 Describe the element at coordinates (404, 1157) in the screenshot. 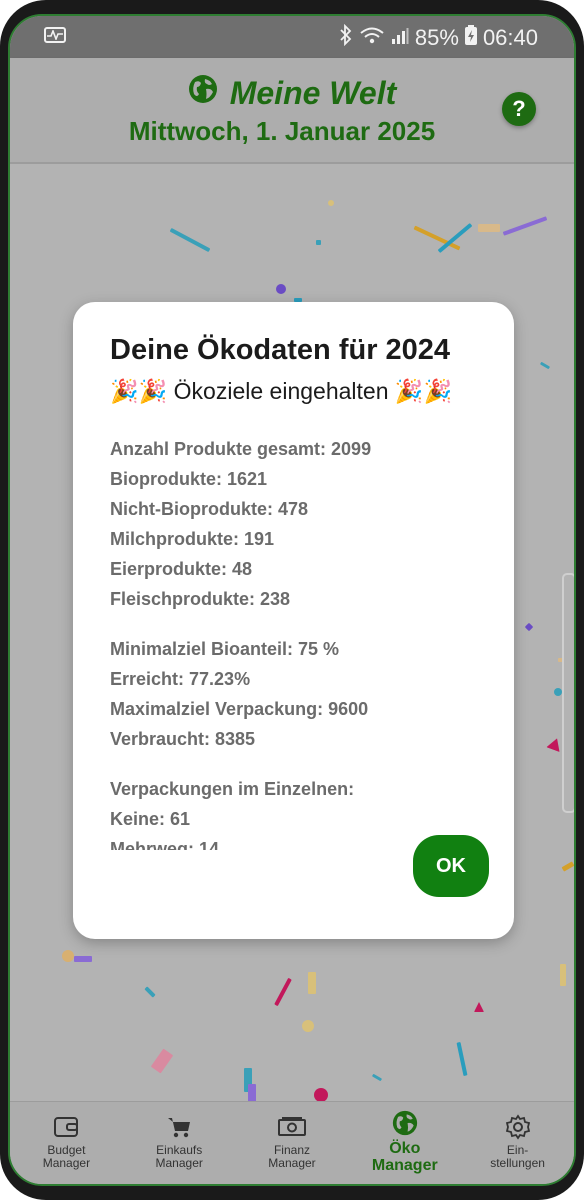

I see `nav-label: Öko Manager` at that location.